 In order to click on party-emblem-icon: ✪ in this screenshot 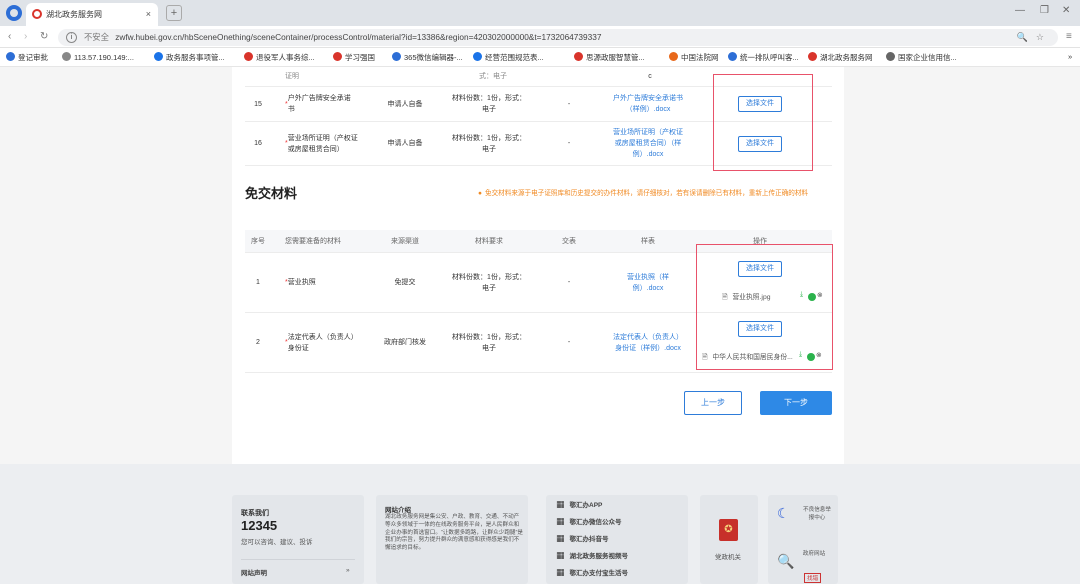, I will do `click(728, 530)`.